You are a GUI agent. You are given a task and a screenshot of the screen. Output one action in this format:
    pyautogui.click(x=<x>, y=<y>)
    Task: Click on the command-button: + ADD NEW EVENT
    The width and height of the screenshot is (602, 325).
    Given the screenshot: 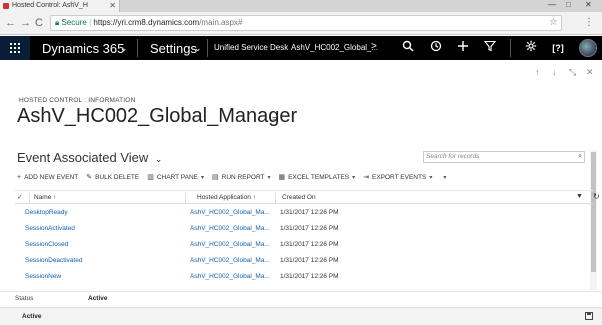 What is the action you would take?
    pyautogui.click(x=47, y=177)
    